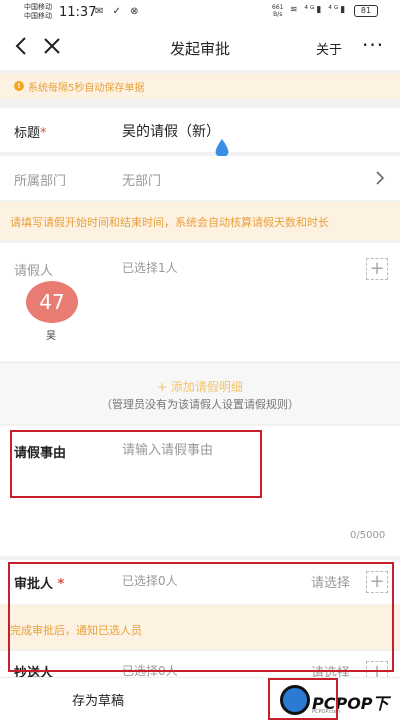 This screenshot has height=720, width=400. Describe the element at coordinates (86, 88) in the screenshot. I see `autosave-text: 系统每隔5秒自动保存单据` at that location.